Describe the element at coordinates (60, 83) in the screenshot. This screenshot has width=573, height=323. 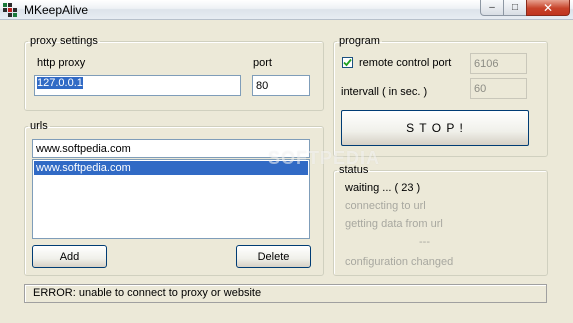
I see `http-proxy-value: 127.0.0.1` at that location.